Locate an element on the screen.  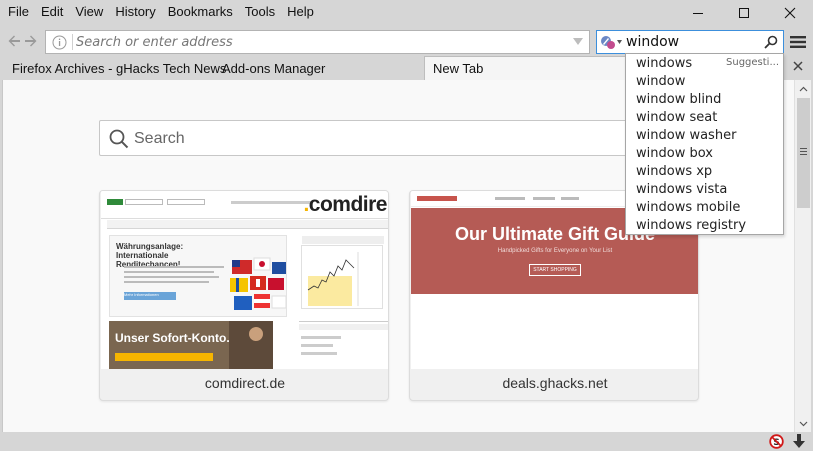
tab-new-tab: New Tab is located at coordinates (525, 68).